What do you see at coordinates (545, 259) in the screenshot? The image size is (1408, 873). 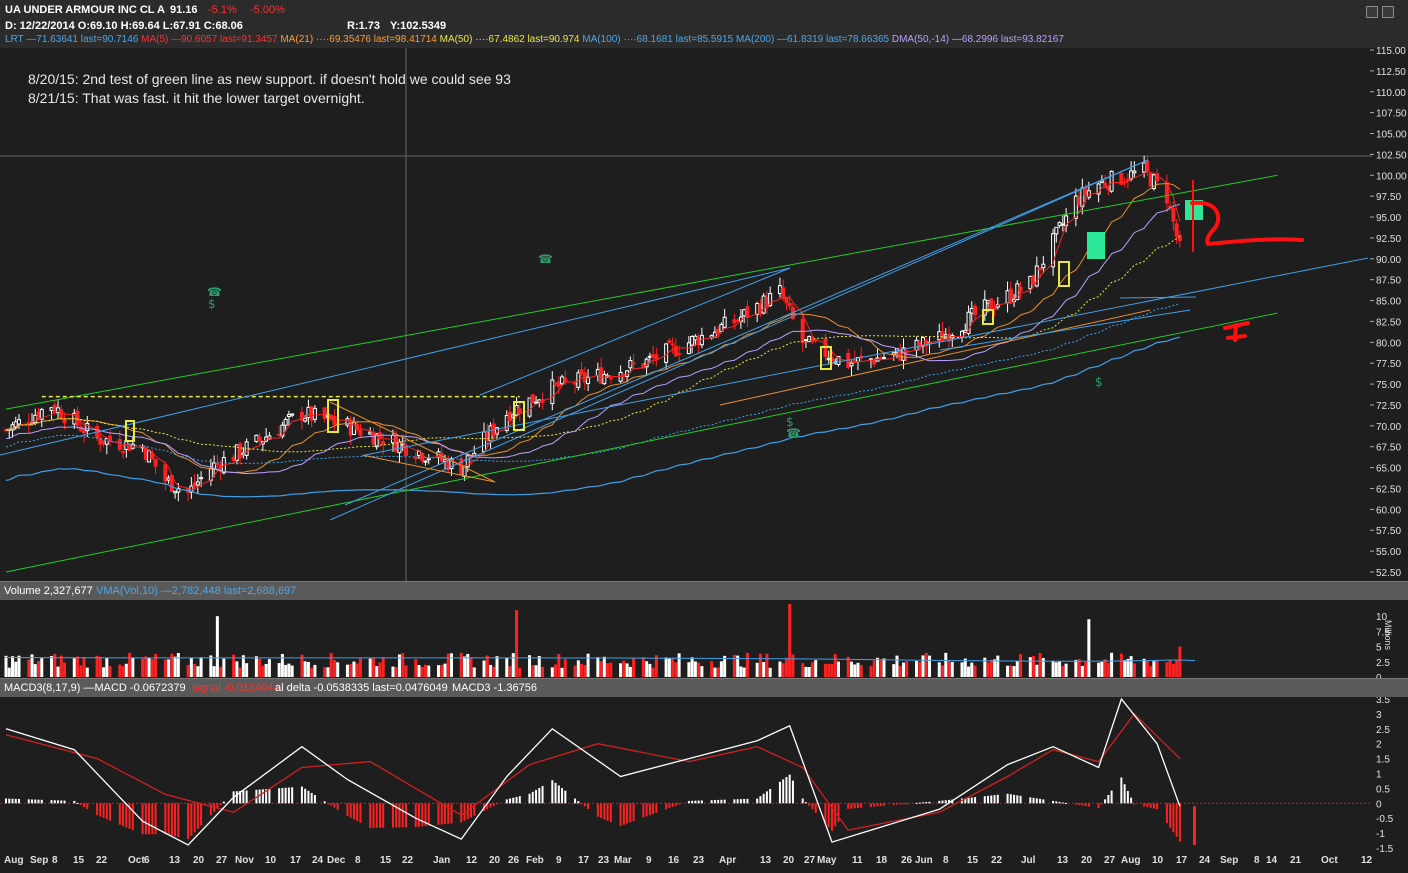 I see `earnings-call-icon: ☎` at bounding box center [545, 259].